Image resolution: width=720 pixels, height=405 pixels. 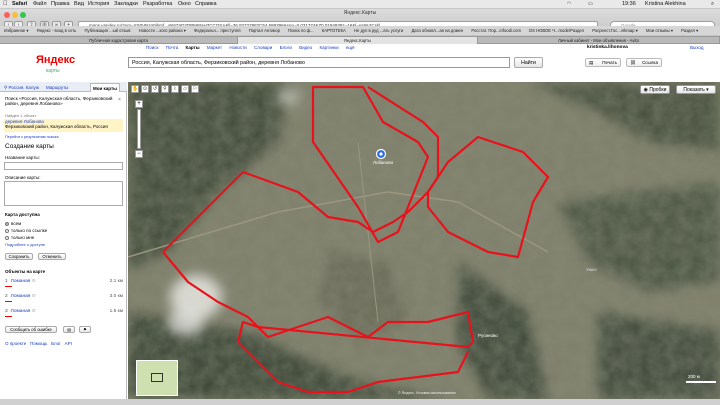 What do you see at coordinates (217, 30) in the screenshot?
I see `bookmark-item: Федеральн... преступля` at bounding box center [217, 30].